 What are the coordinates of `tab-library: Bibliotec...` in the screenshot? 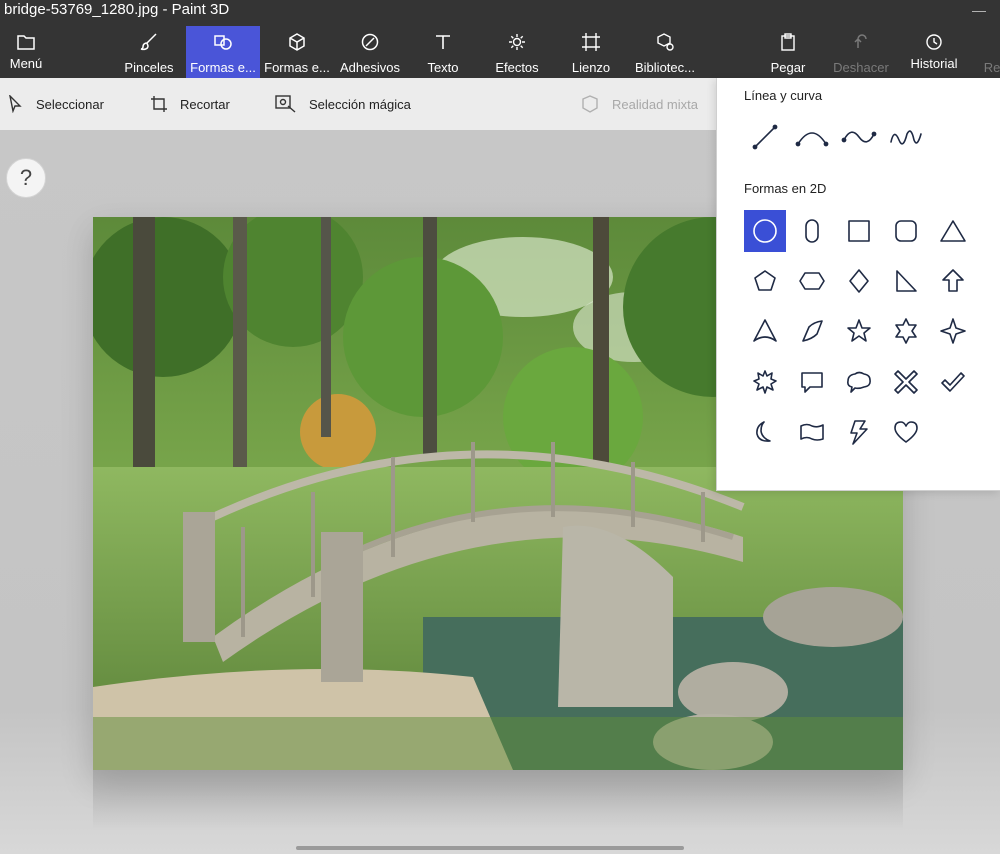 It's located at (665, 52).